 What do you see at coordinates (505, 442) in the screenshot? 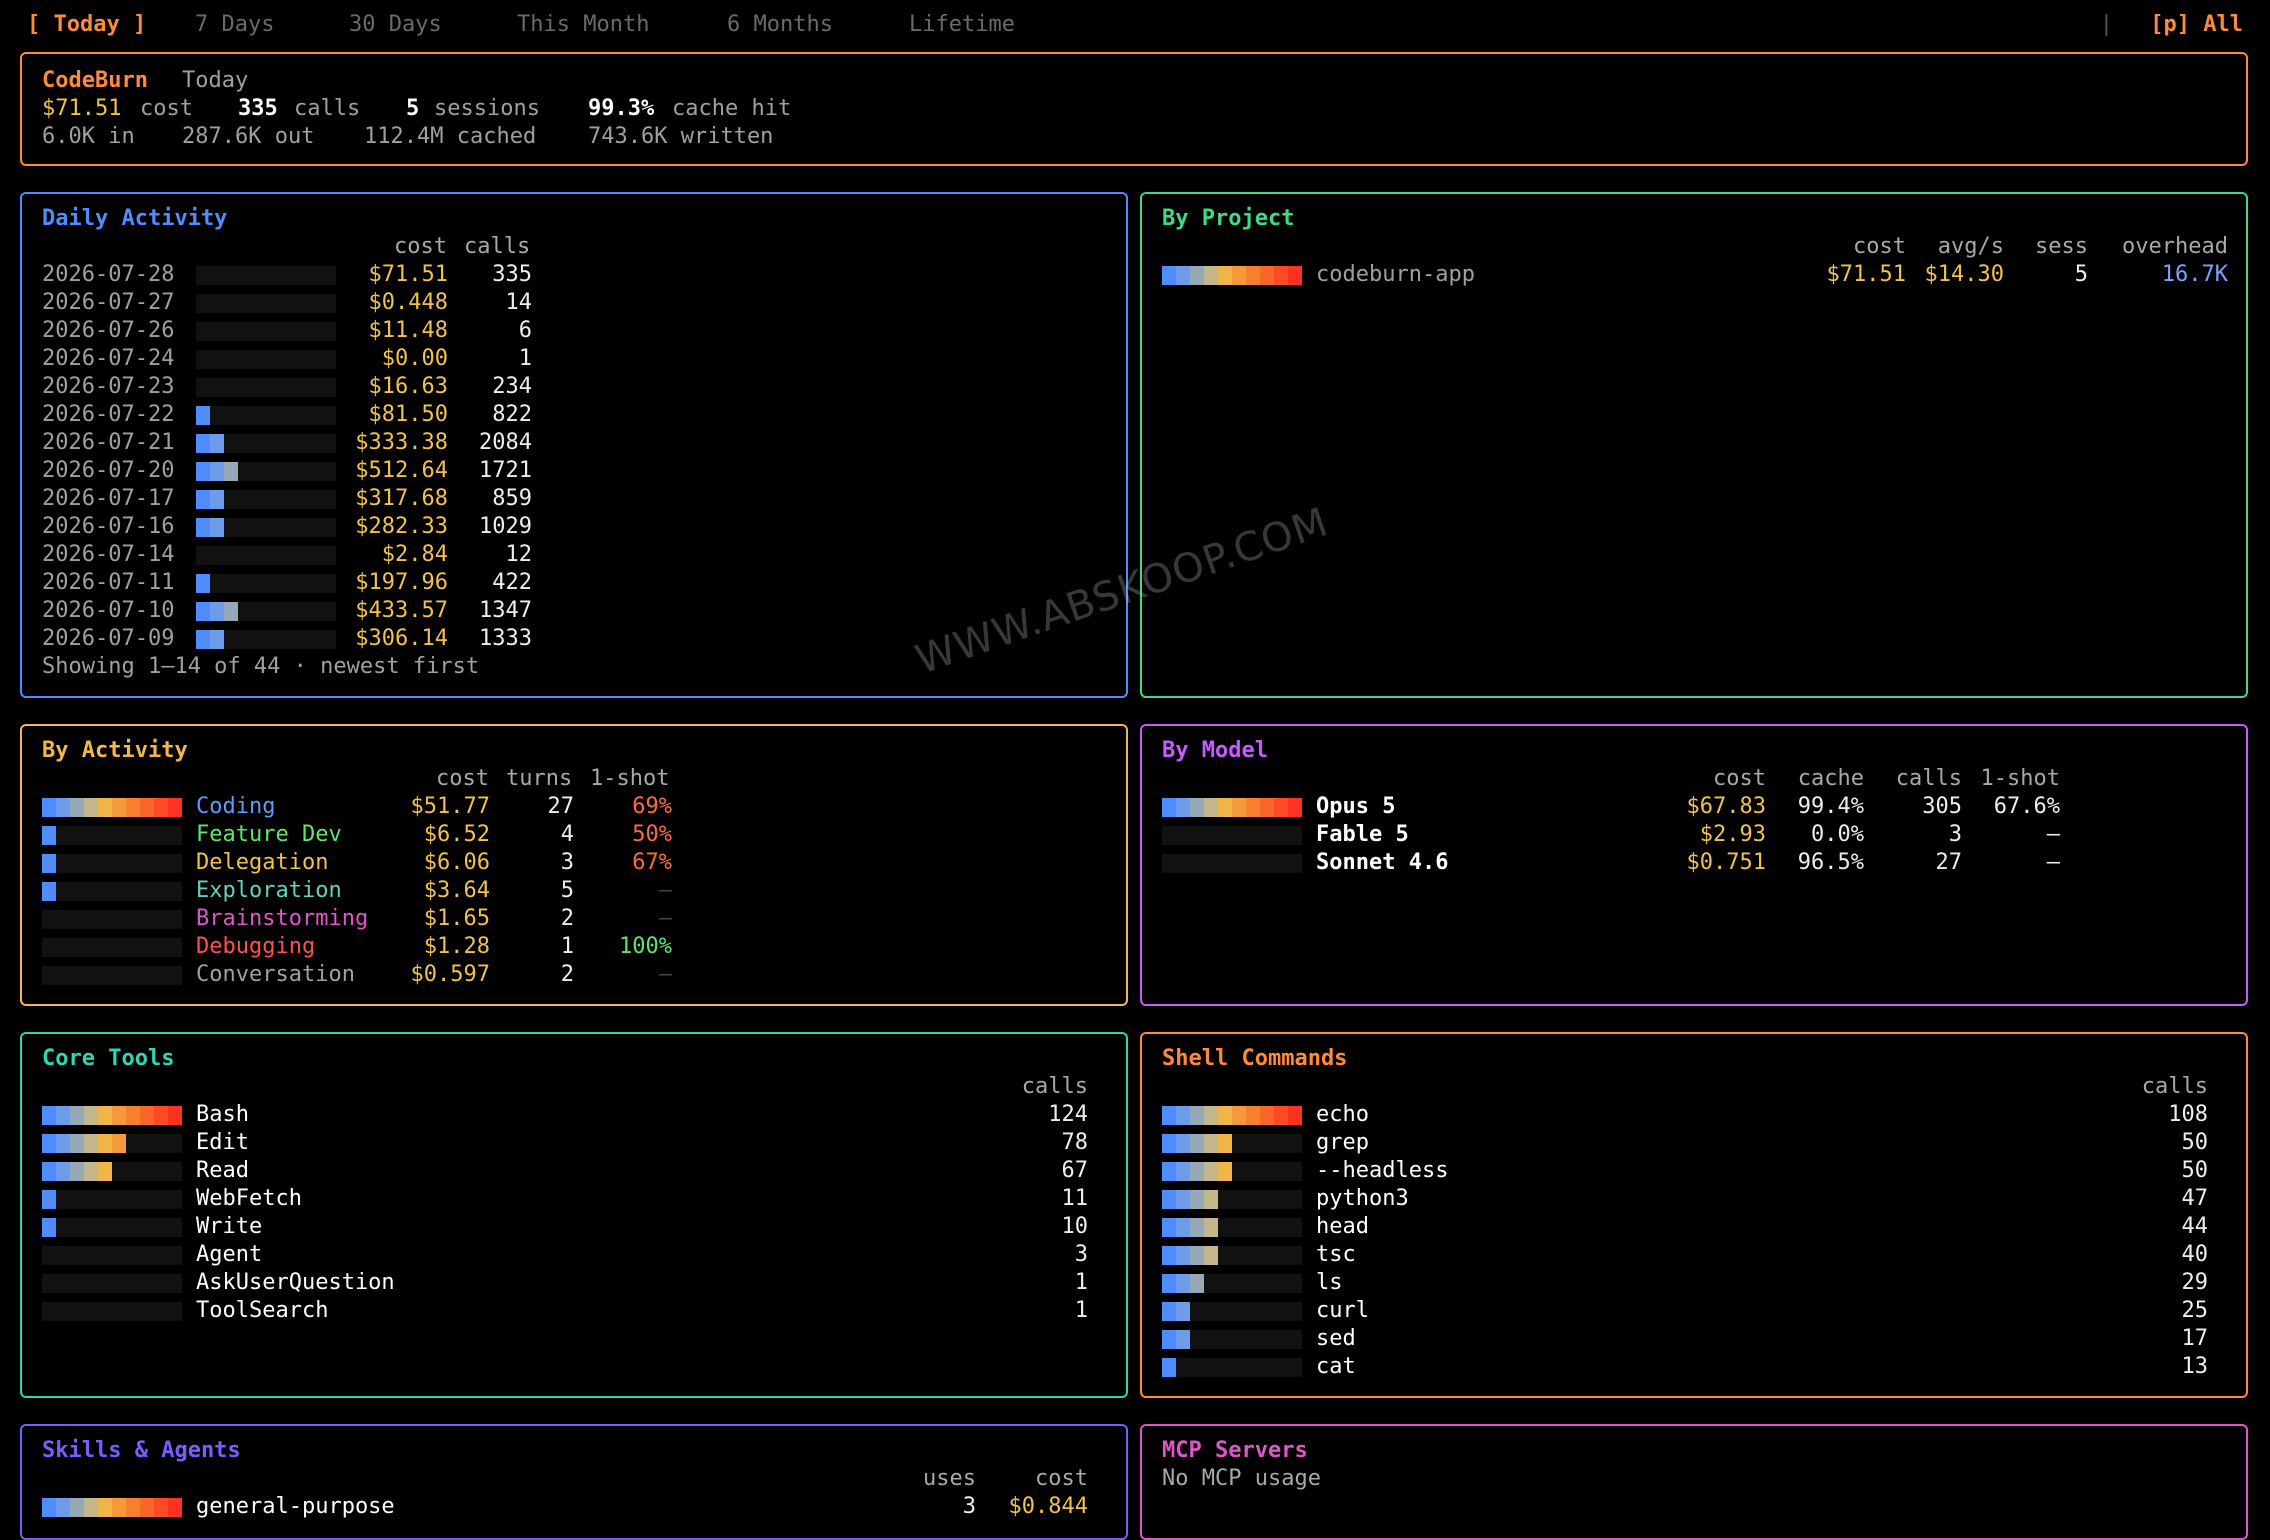
I see `row-calls: 2084` at bounding box center [505, 442].